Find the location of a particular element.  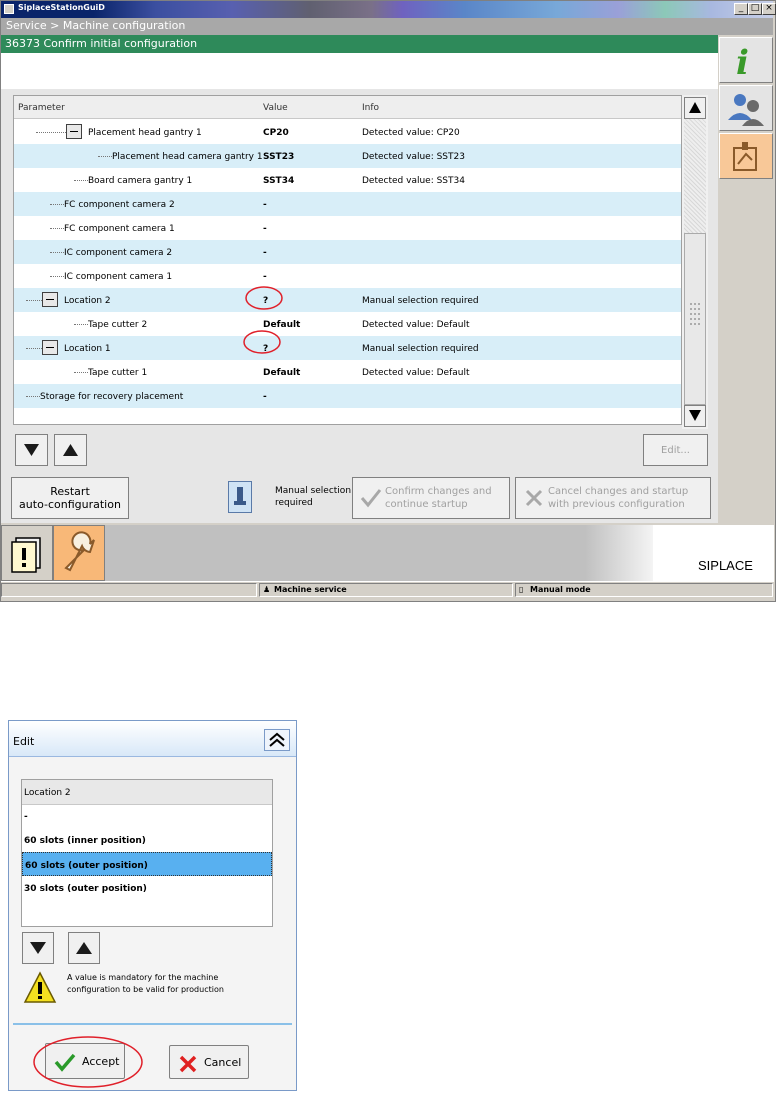

scroll-up-button is located at coordinates (695, 108).